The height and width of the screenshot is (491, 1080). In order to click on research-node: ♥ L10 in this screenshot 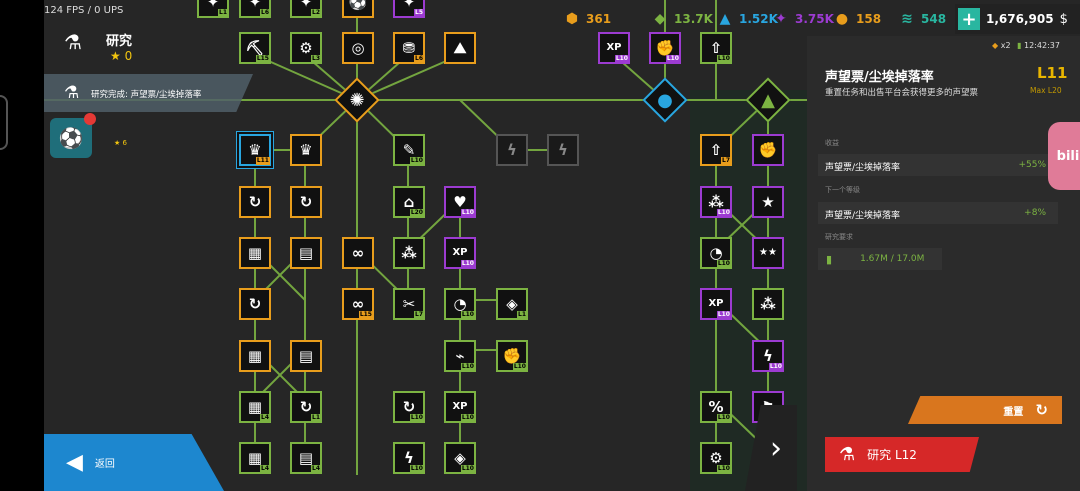, I will do `click(460, 202)`.